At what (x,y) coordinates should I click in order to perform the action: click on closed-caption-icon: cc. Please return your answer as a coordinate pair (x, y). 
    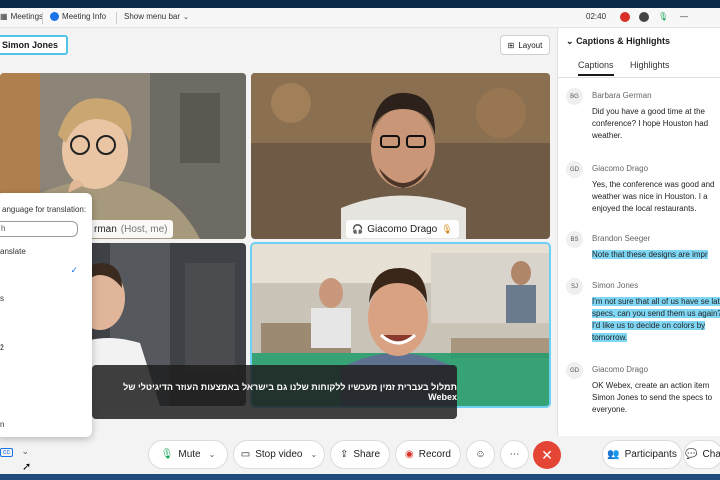
    Looking at the image, I should click on (6, 452).